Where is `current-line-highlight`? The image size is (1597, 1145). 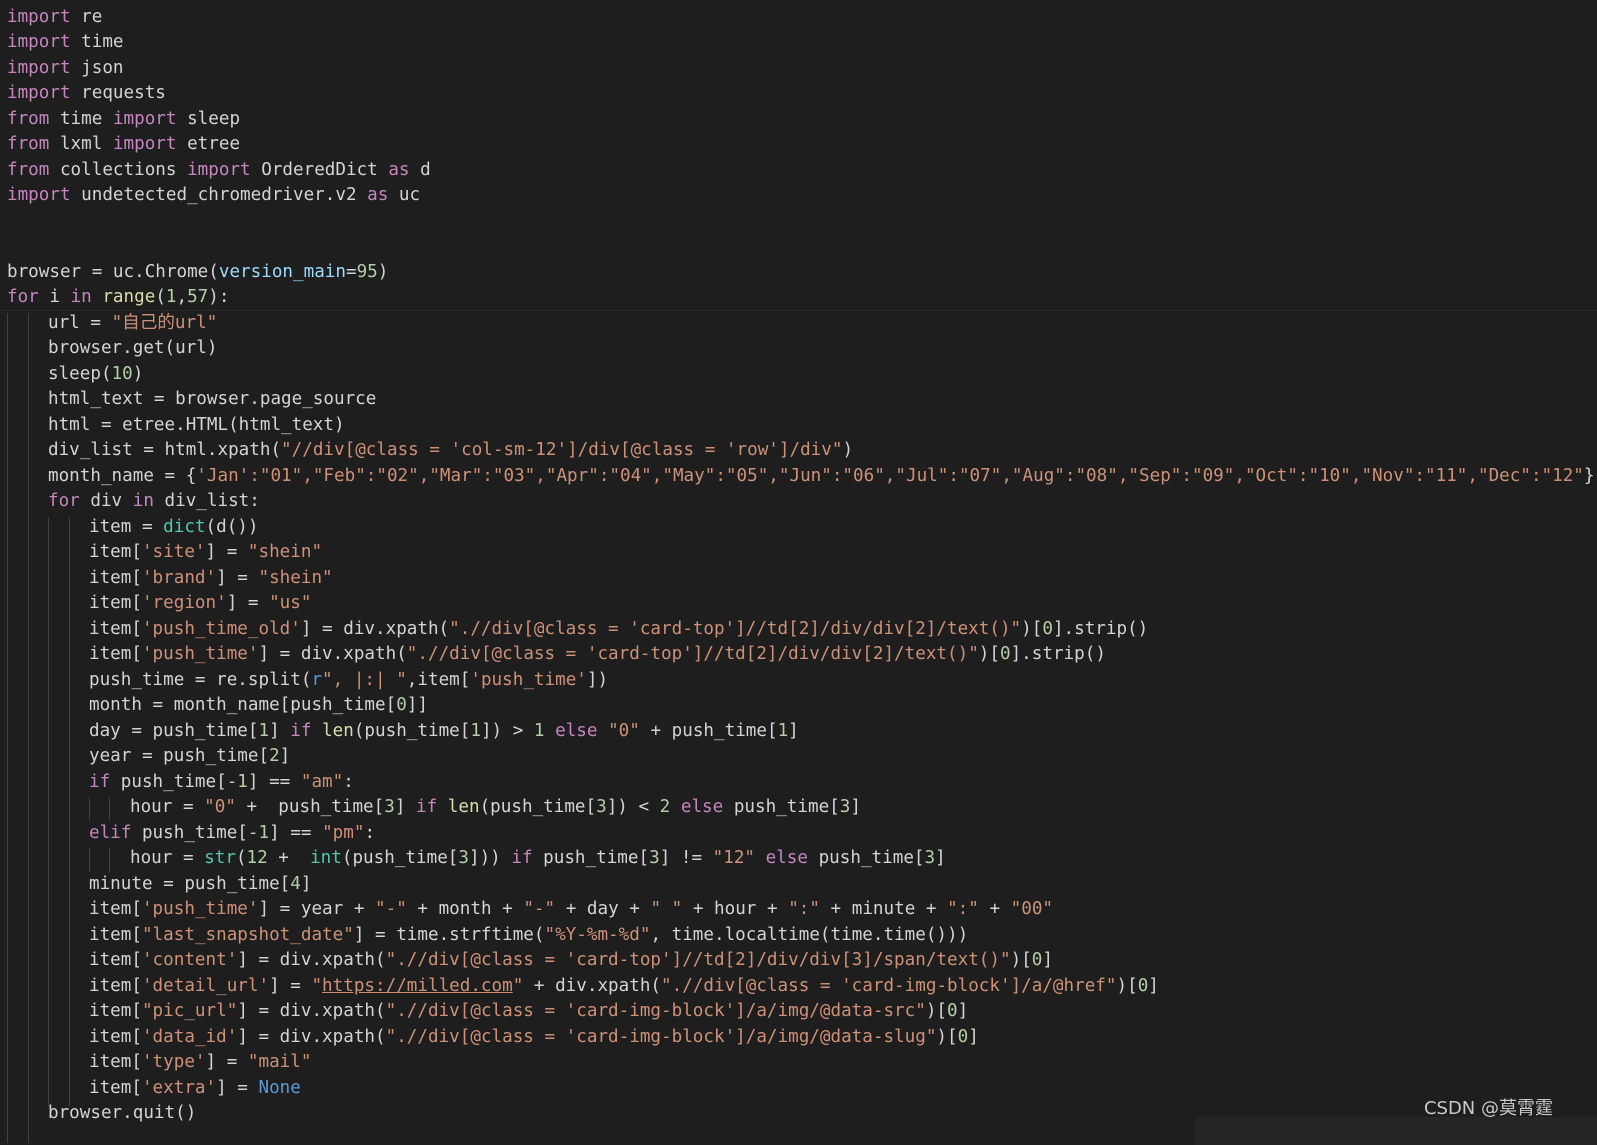 current-line-highlight is located at coordinates (798, 310).